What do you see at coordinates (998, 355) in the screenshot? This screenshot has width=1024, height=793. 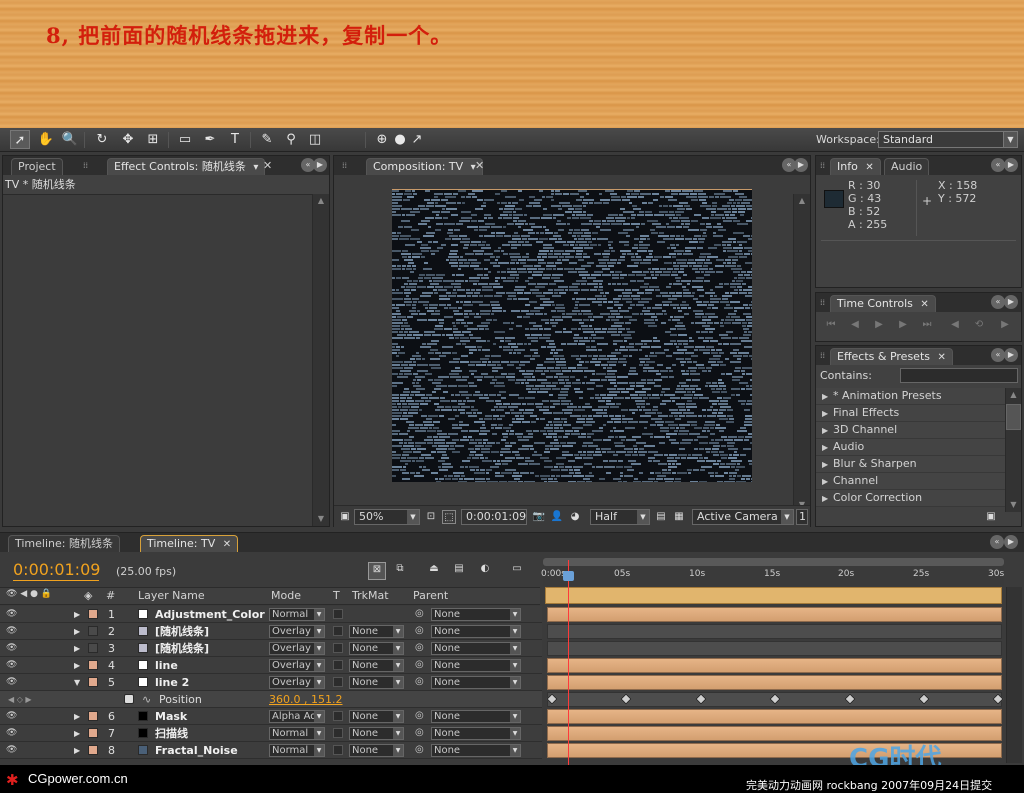 I see `panel-menu-icon: «` at bounding box center [998, 355].